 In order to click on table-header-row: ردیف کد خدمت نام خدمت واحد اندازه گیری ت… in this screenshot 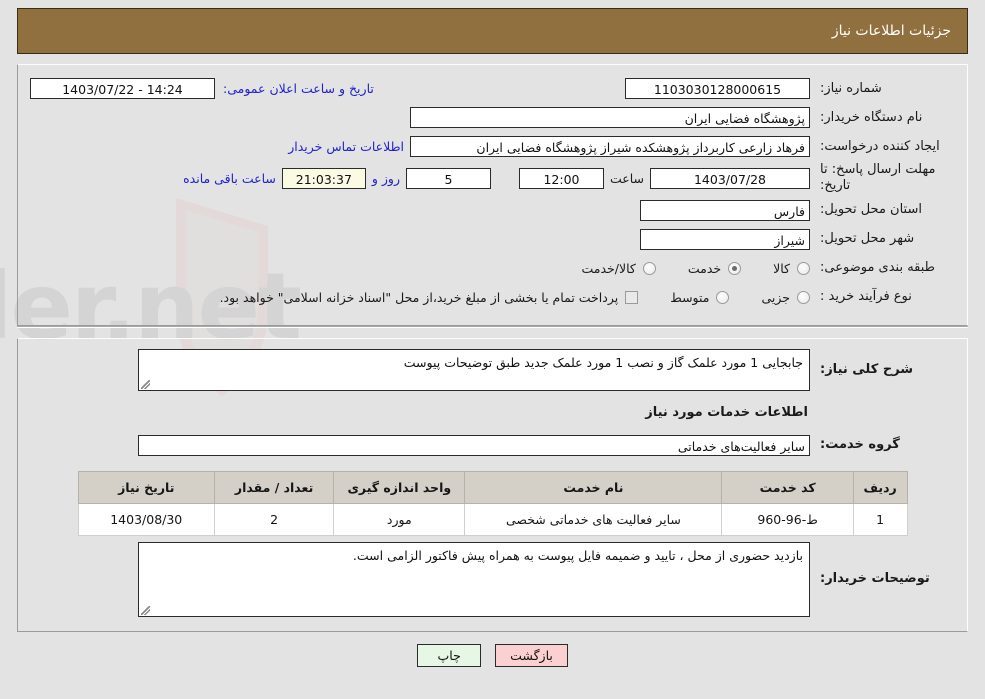, I will do `click(492, 487)`.